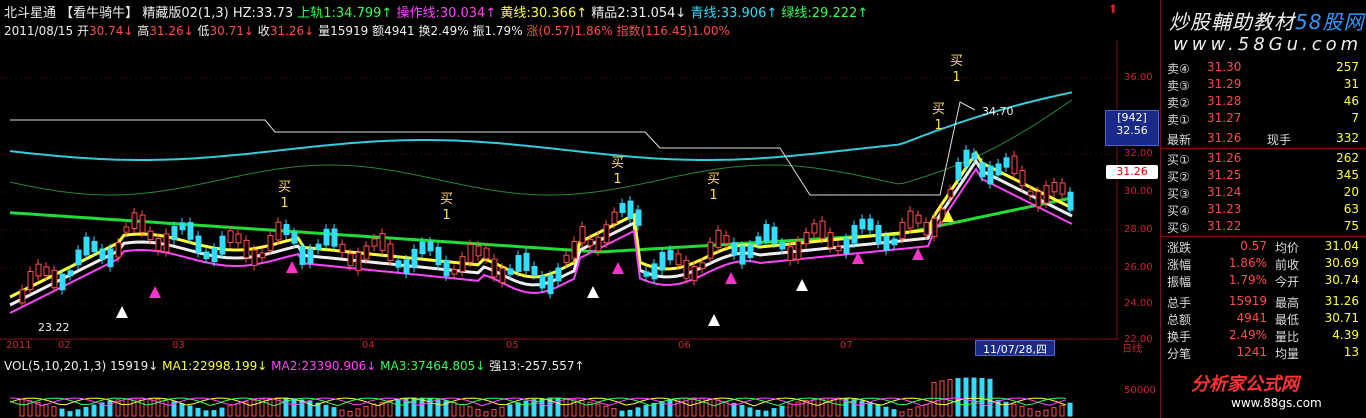 The image size is (1366, 418). I want to click on month-label: 04, so click(368, 345).